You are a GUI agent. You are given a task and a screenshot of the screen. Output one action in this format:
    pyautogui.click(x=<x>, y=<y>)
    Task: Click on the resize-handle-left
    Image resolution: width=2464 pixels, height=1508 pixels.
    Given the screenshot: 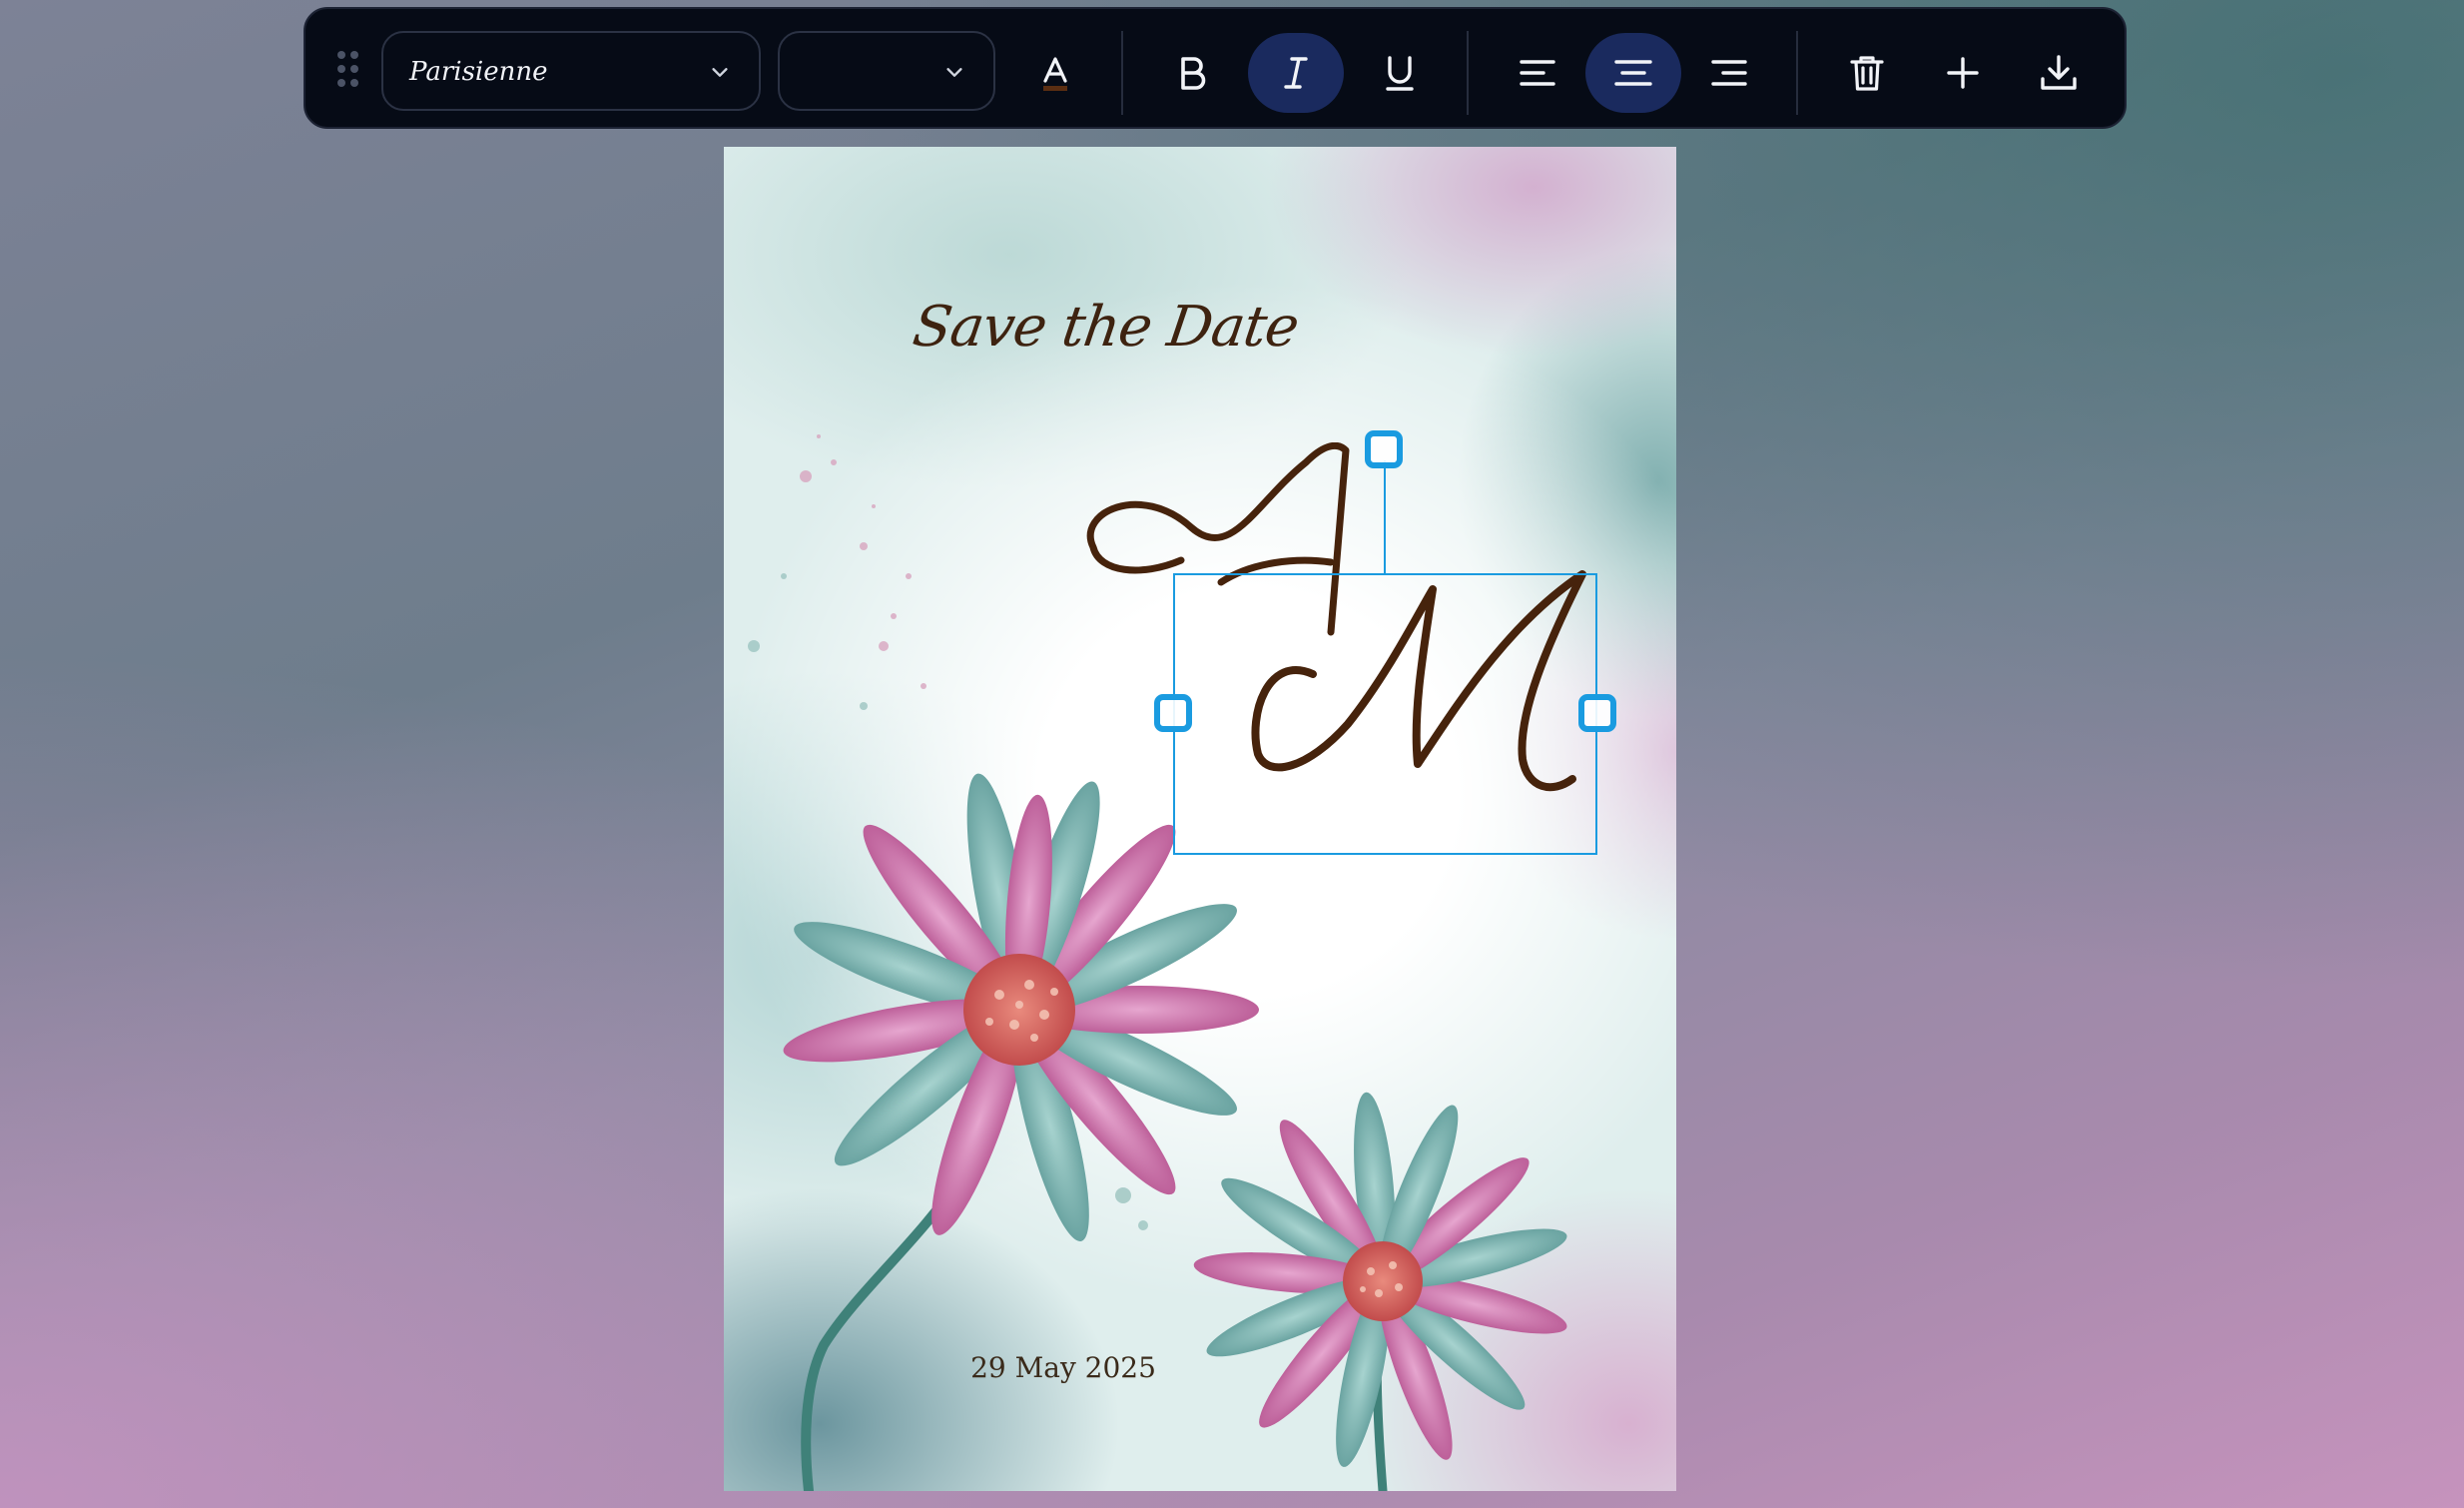 What is the action you would take?
    pyautogui.click(x=1173, y=713)
    